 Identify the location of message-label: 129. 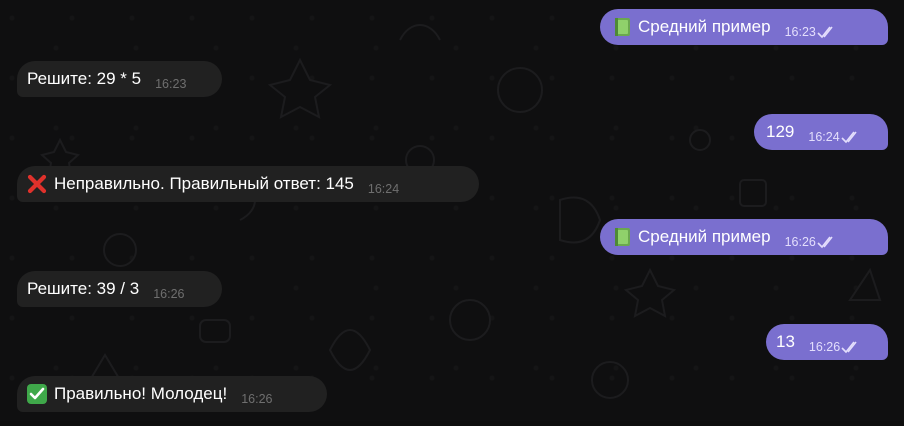
(780, 131).